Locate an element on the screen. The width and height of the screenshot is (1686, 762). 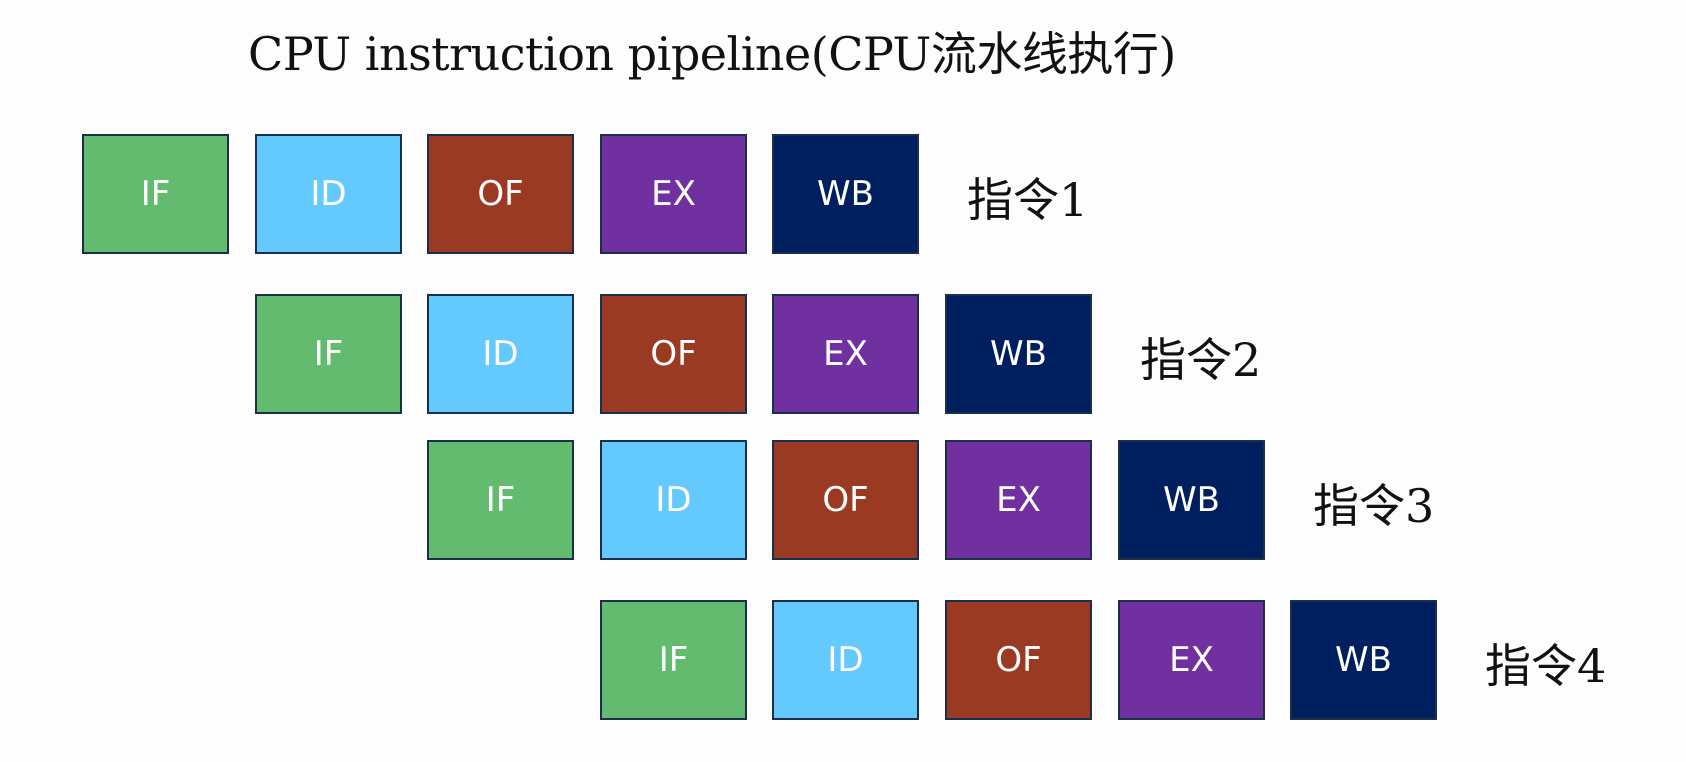
stage-wb-instr-1: WB is located at coordinates (845, 194).